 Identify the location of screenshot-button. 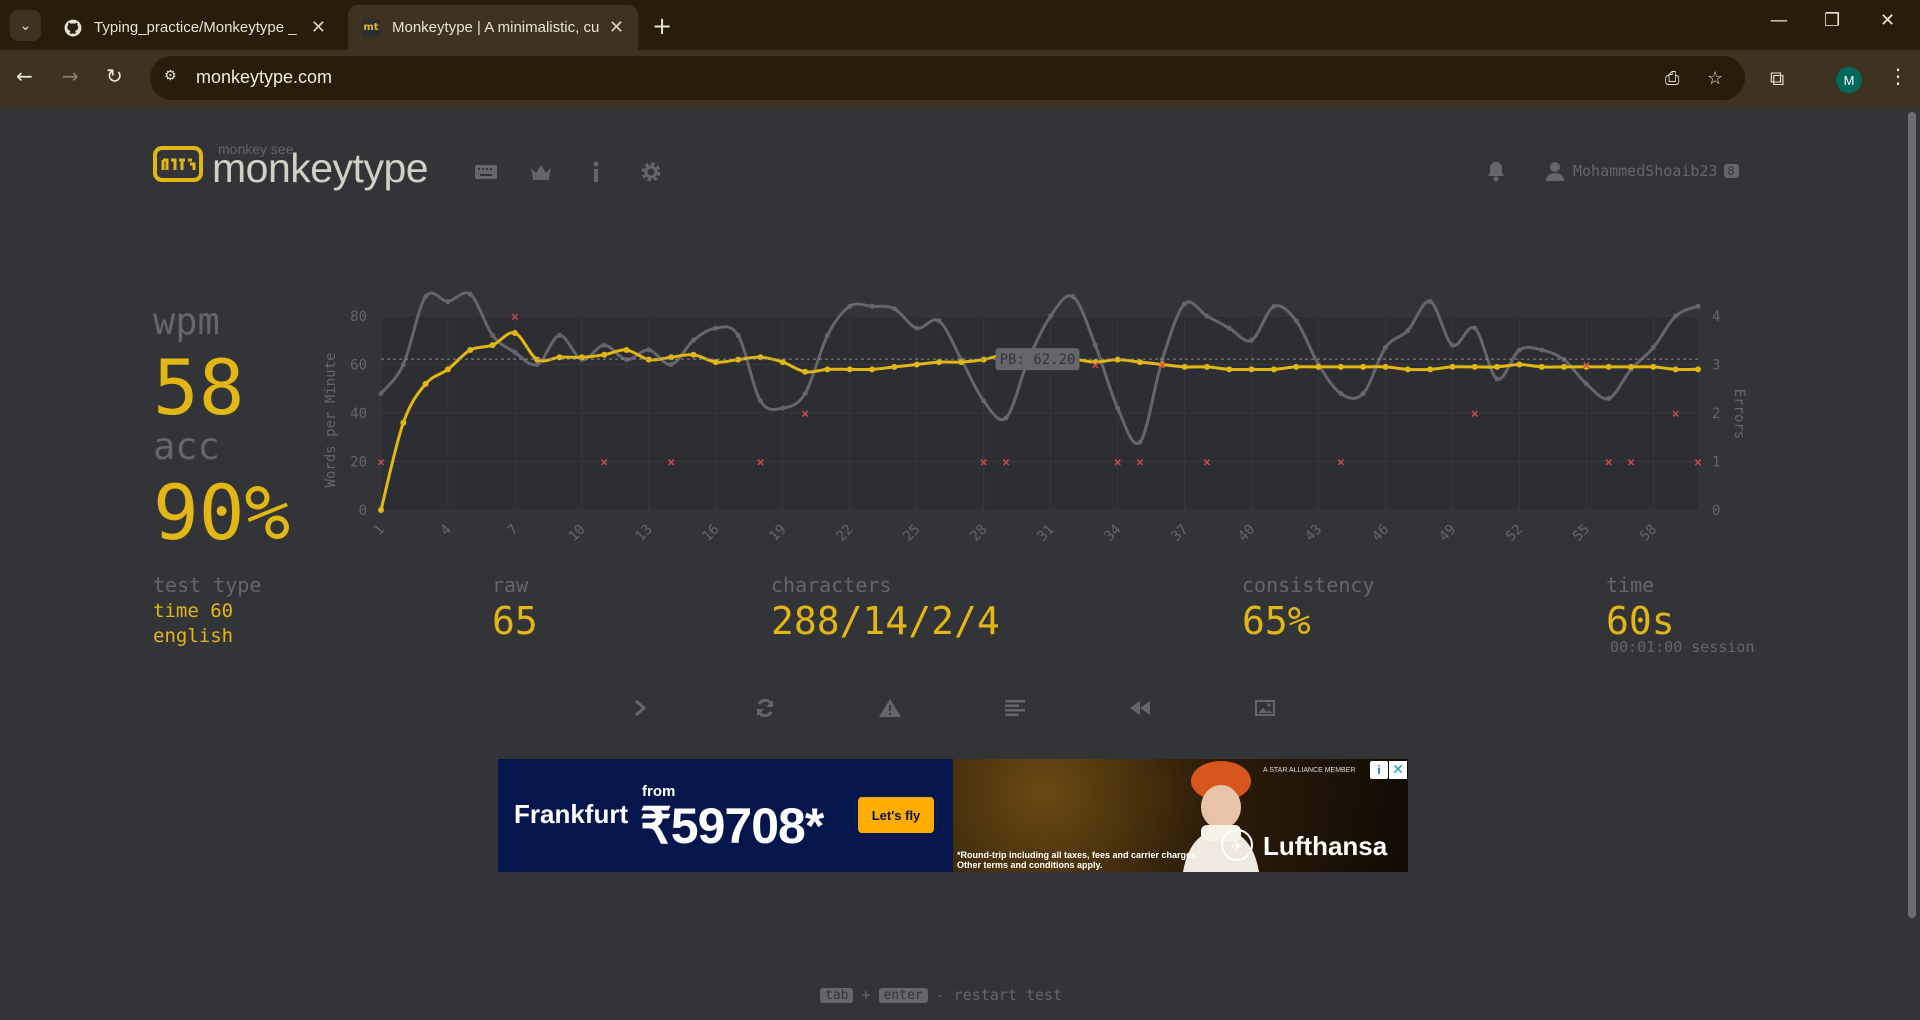
(1265, 708).